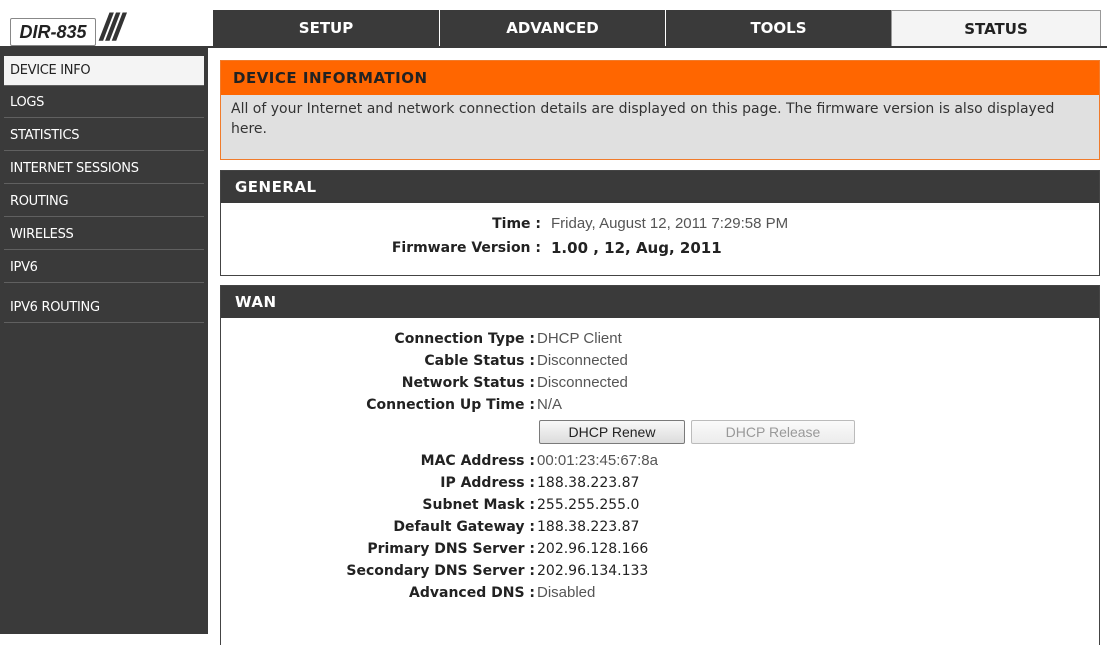  Describe the element at coordinates (661, 339) in the screenshot. I see `connection-type-row: Connection Type : DHCP Client` at that location.